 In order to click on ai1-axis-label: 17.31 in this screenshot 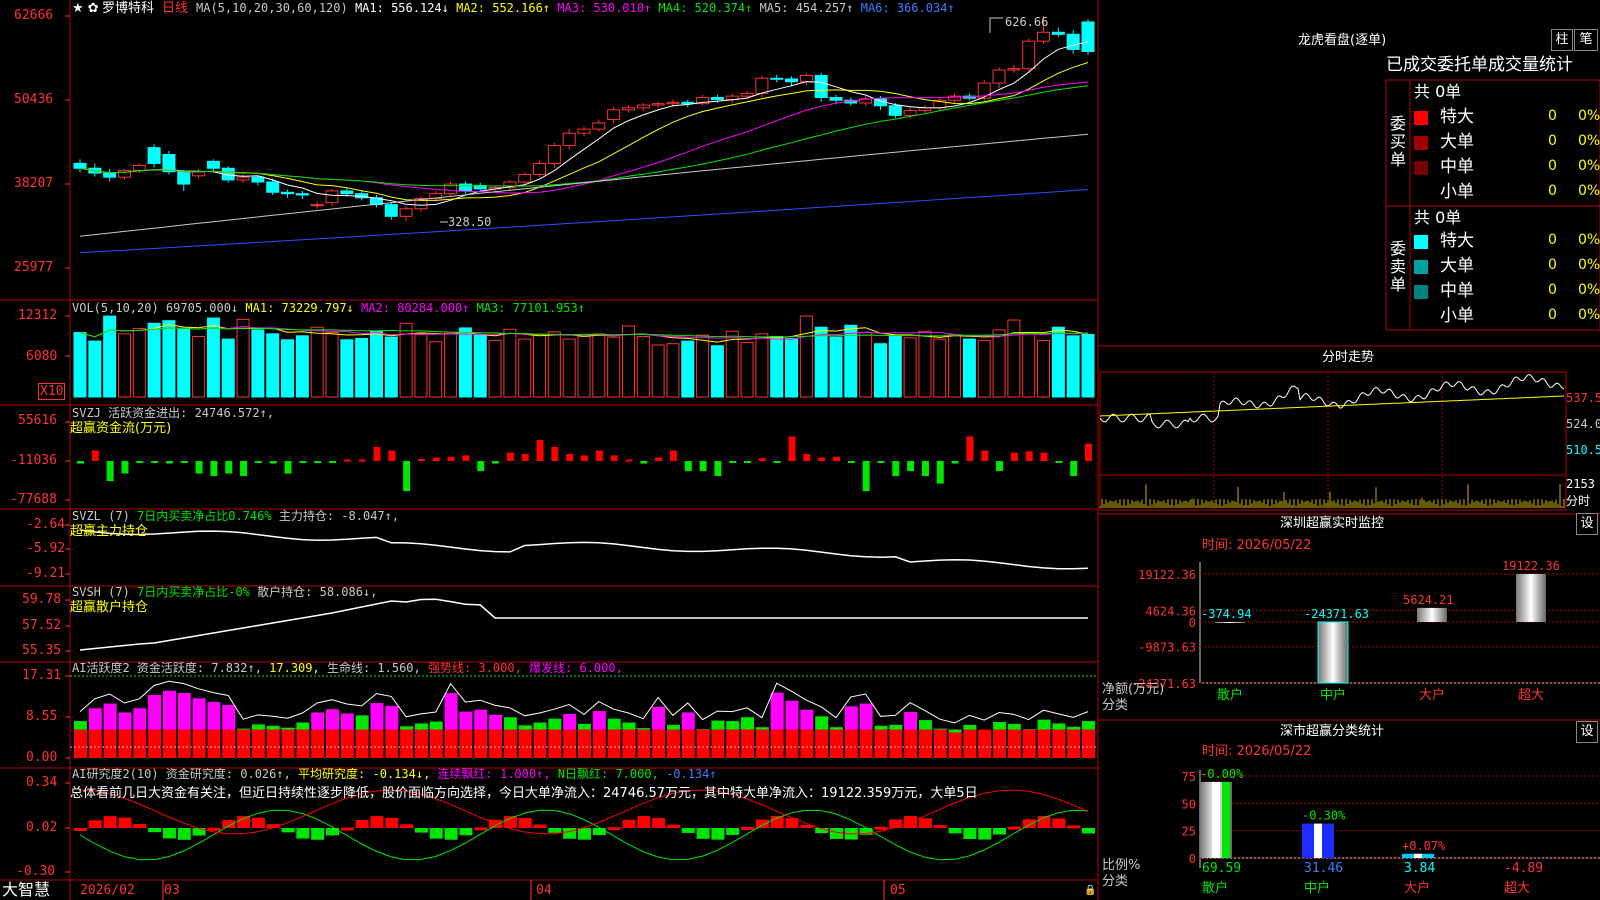, I will do `click(42, 675)`.